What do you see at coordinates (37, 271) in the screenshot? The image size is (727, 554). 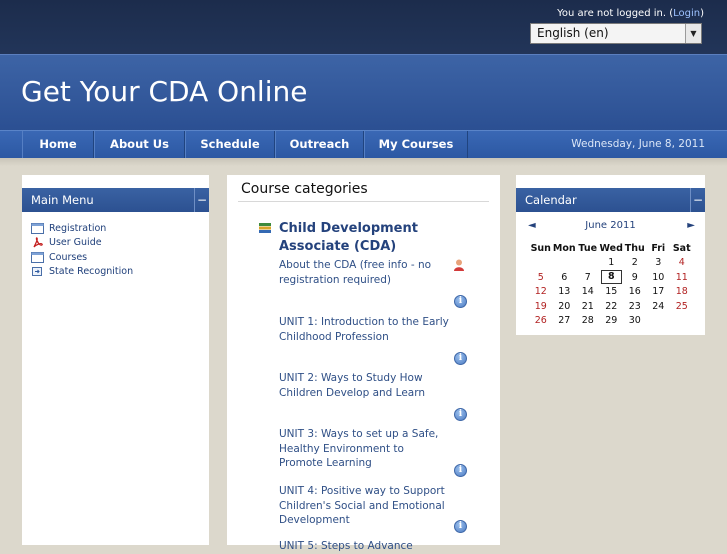 I see `link-icon` at bounding box center [37, 271].